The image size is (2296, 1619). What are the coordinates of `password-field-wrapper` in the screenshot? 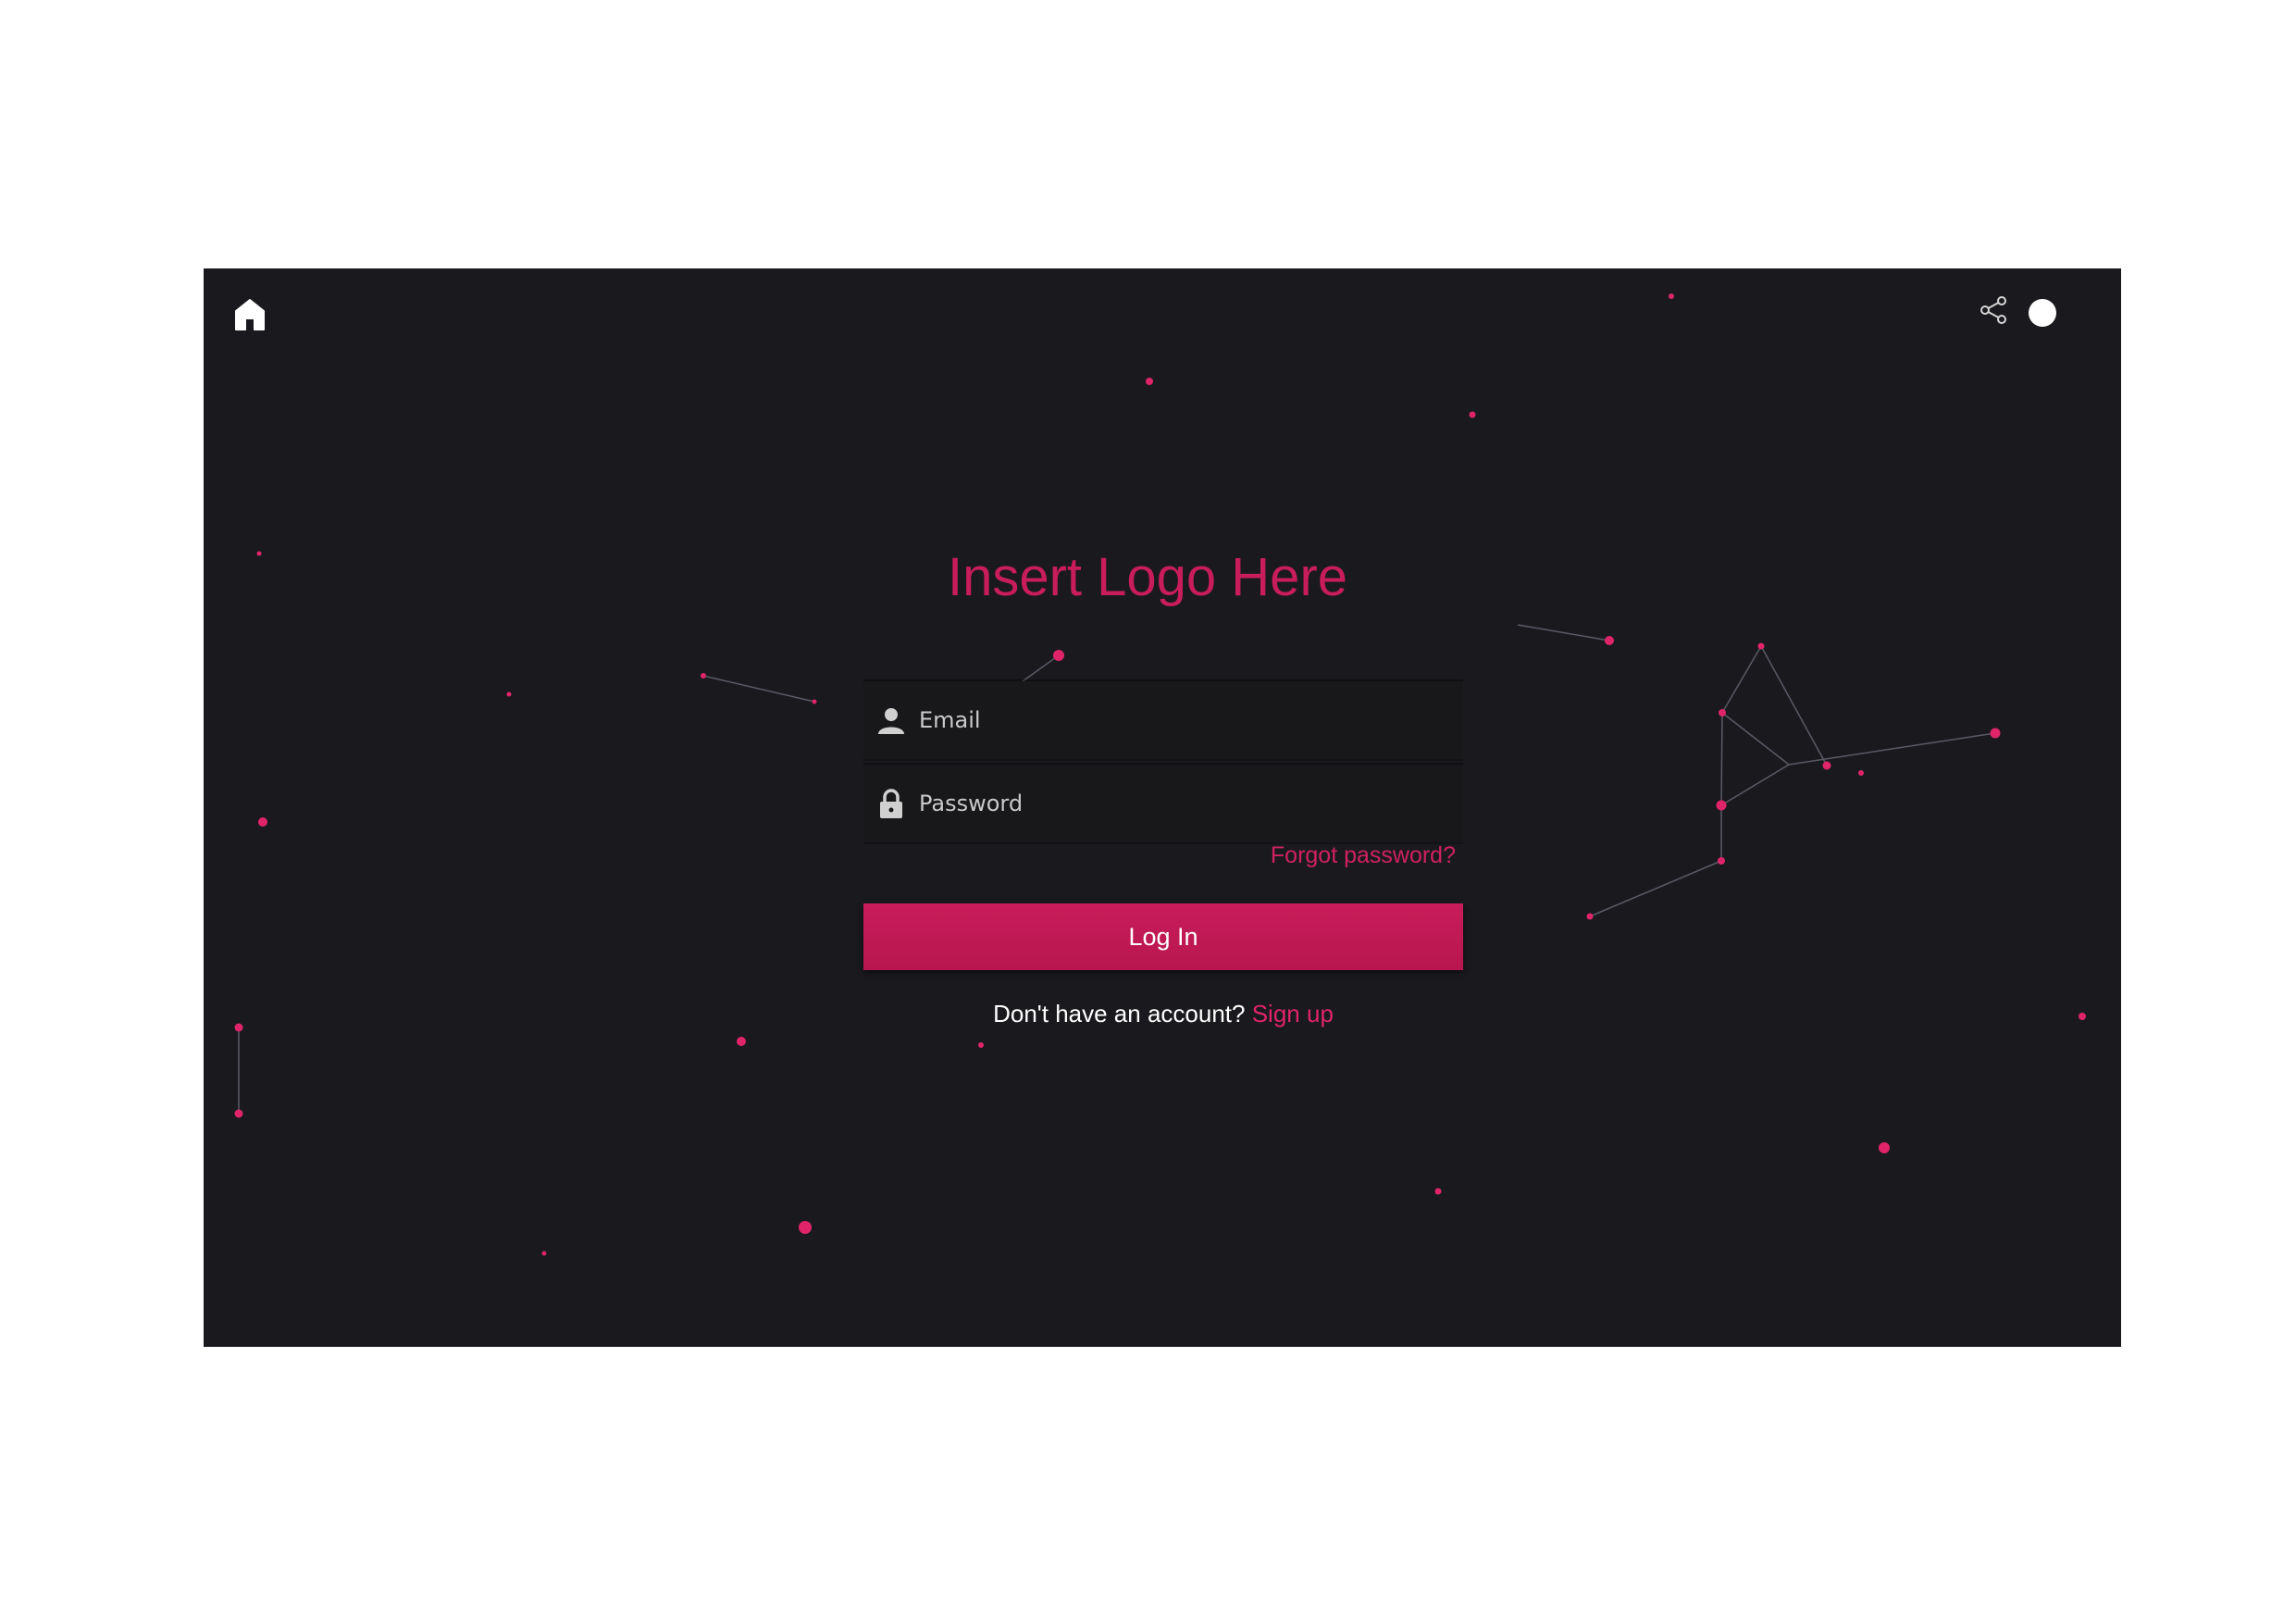 It's located at (1163, 804).